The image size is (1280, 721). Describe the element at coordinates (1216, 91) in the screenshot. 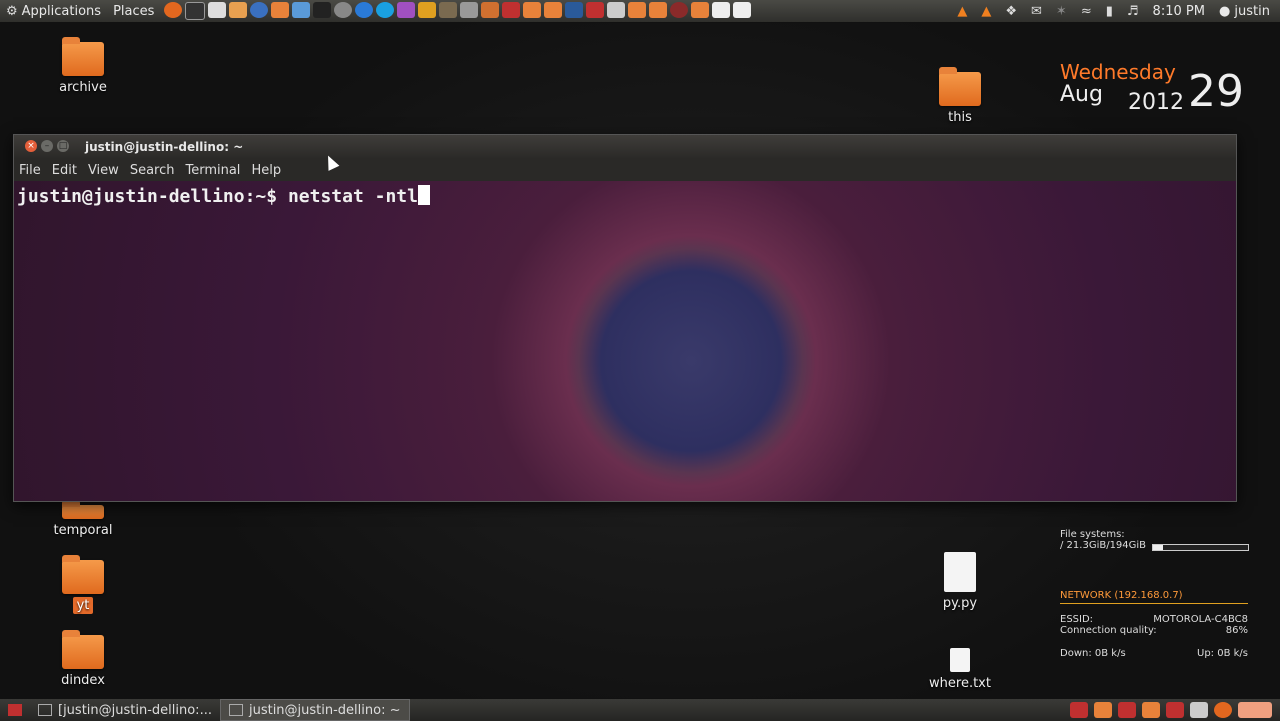

I see `clock-day: 29` at that location.